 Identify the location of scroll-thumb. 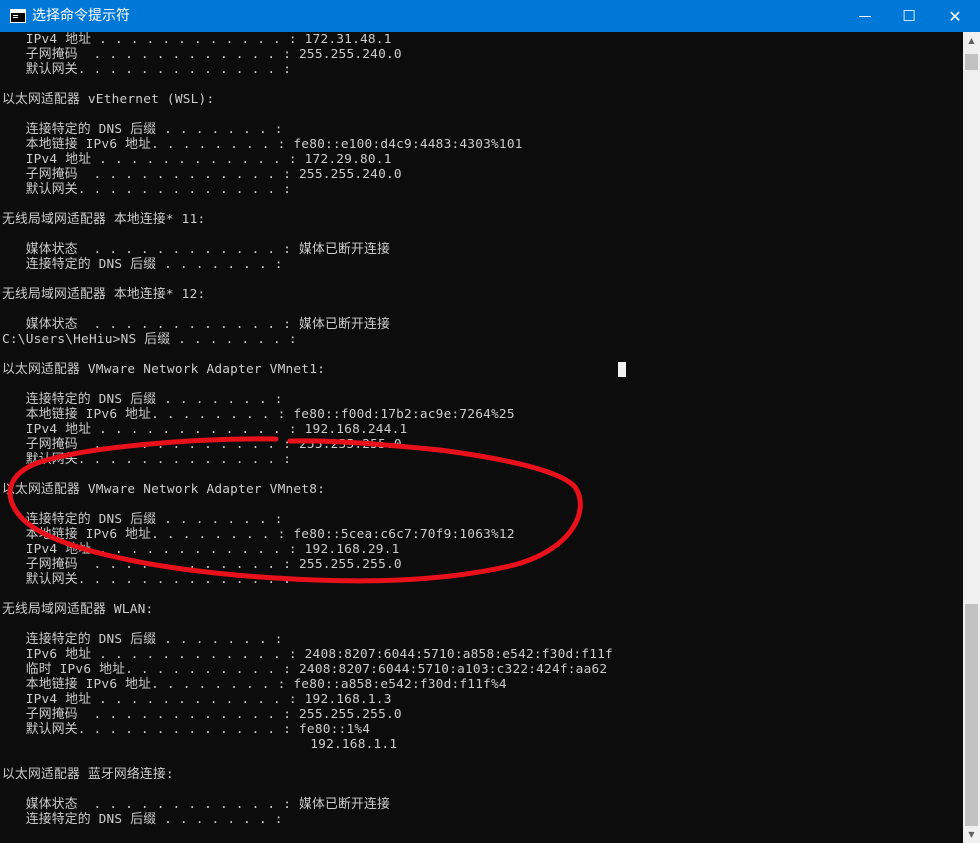
(971, 715).